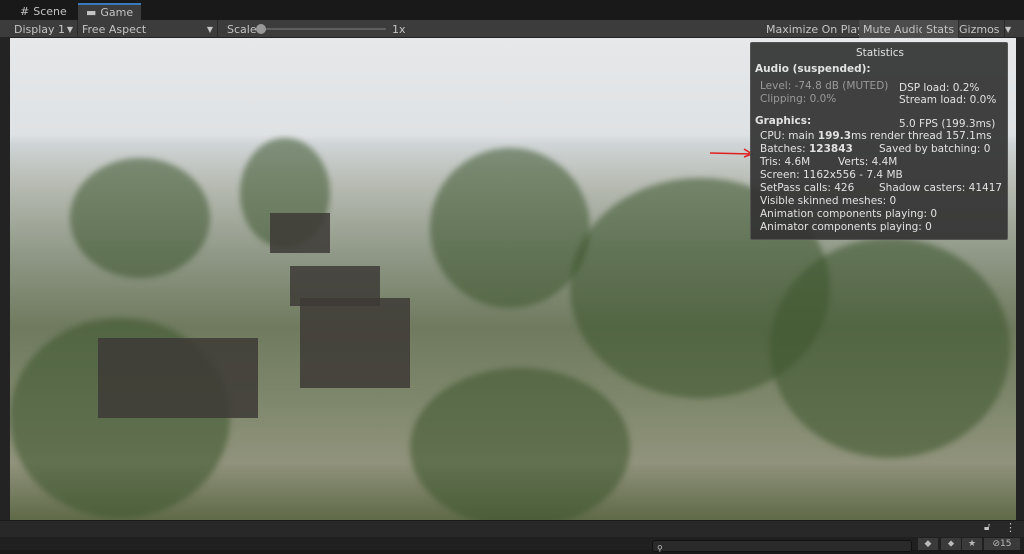 This screenshot has width=1024, height=554. What do you see at coordinates (732, 153) in the screenshot?
I see `red-annotation-arrow` at bounding box center [732, 153].